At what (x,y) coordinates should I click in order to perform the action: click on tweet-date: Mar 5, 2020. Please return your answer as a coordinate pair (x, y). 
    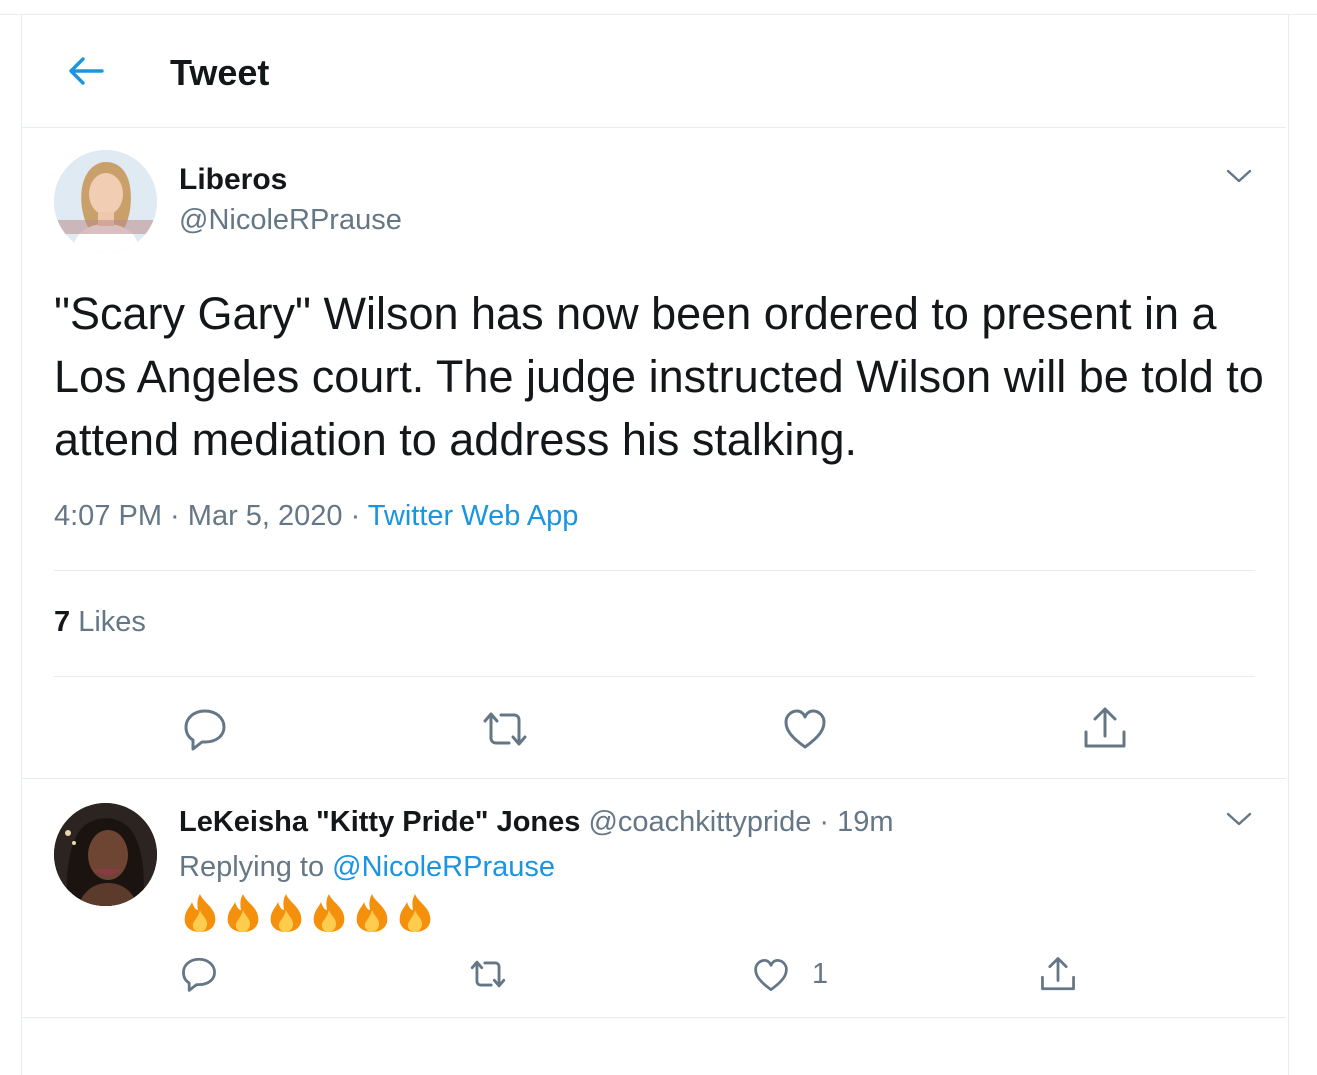
    Looking at the image, I should click on (265, 516).